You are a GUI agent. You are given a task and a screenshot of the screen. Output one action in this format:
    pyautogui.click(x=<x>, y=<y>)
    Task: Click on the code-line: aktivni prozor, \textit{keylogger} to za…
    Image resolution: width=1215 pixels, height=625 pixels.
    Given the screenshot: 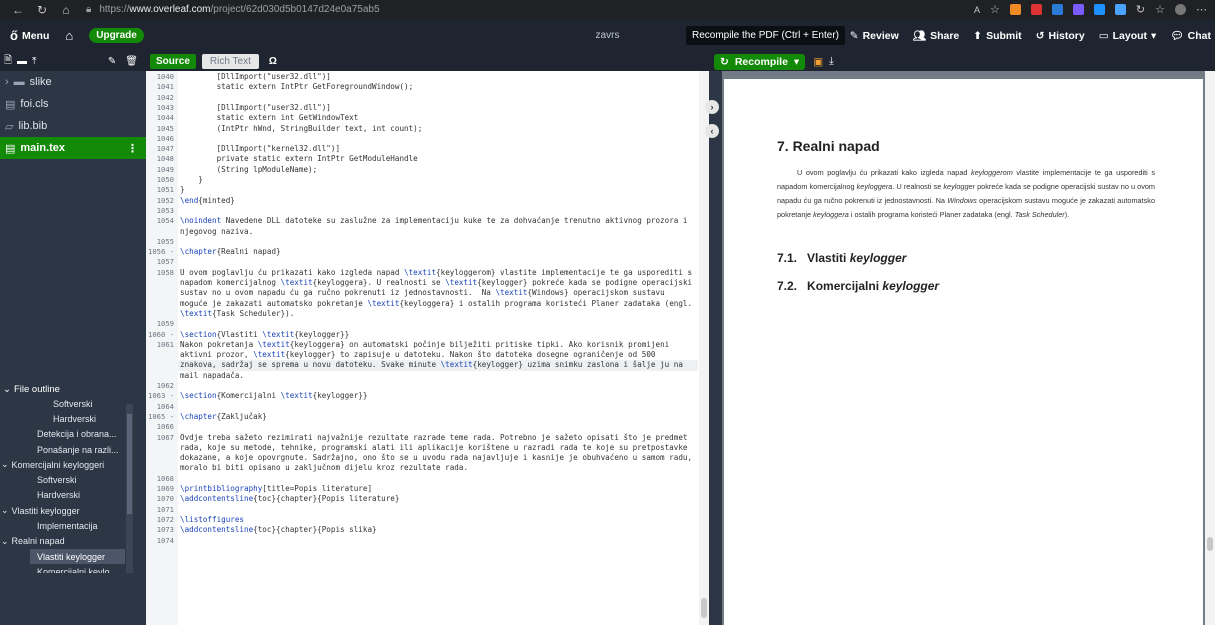 What is the action you would take?
    pyautogui.click(x=418, y=354)
    